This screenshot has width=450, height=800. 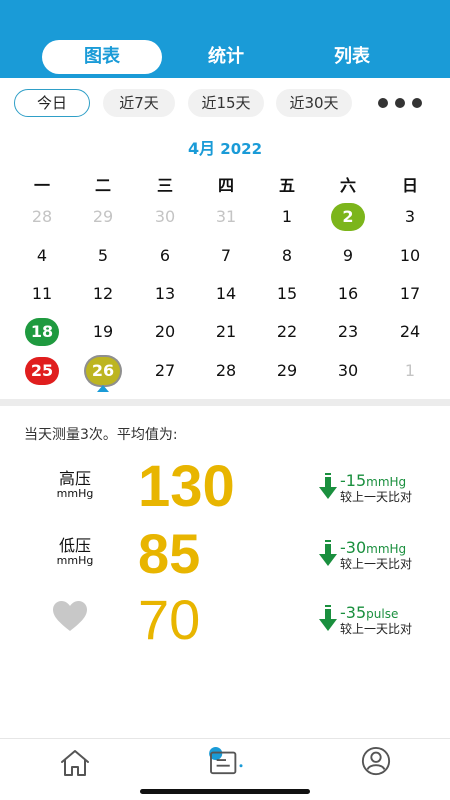 I want to click on calendar-day: 3, so click(x=410, y=217).